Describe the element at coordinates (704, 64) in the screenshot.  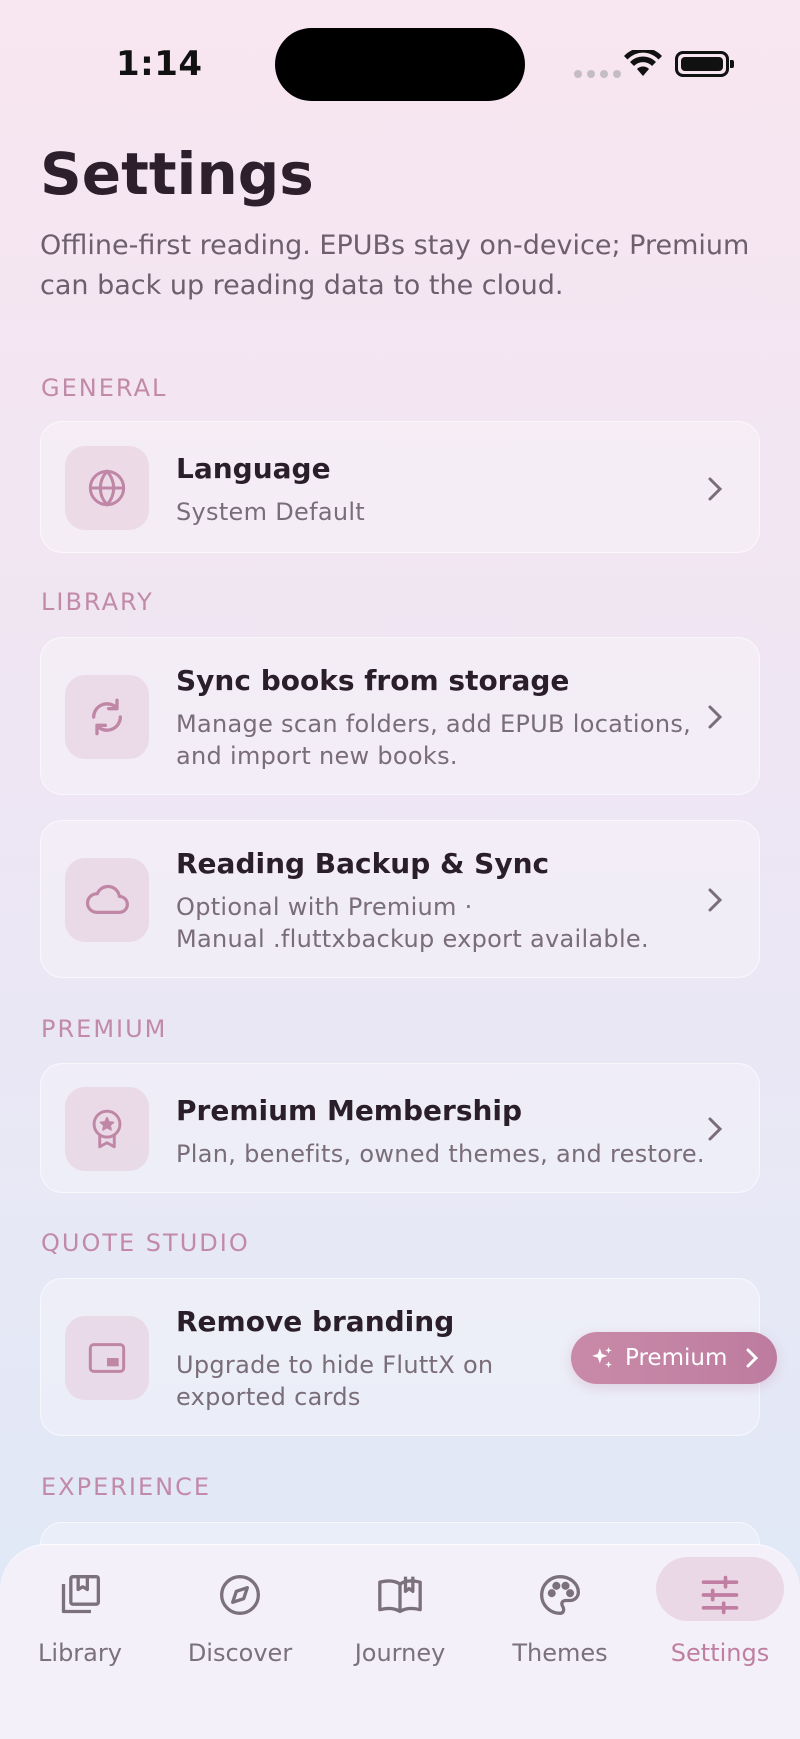
I see `battery-icon` at that location.